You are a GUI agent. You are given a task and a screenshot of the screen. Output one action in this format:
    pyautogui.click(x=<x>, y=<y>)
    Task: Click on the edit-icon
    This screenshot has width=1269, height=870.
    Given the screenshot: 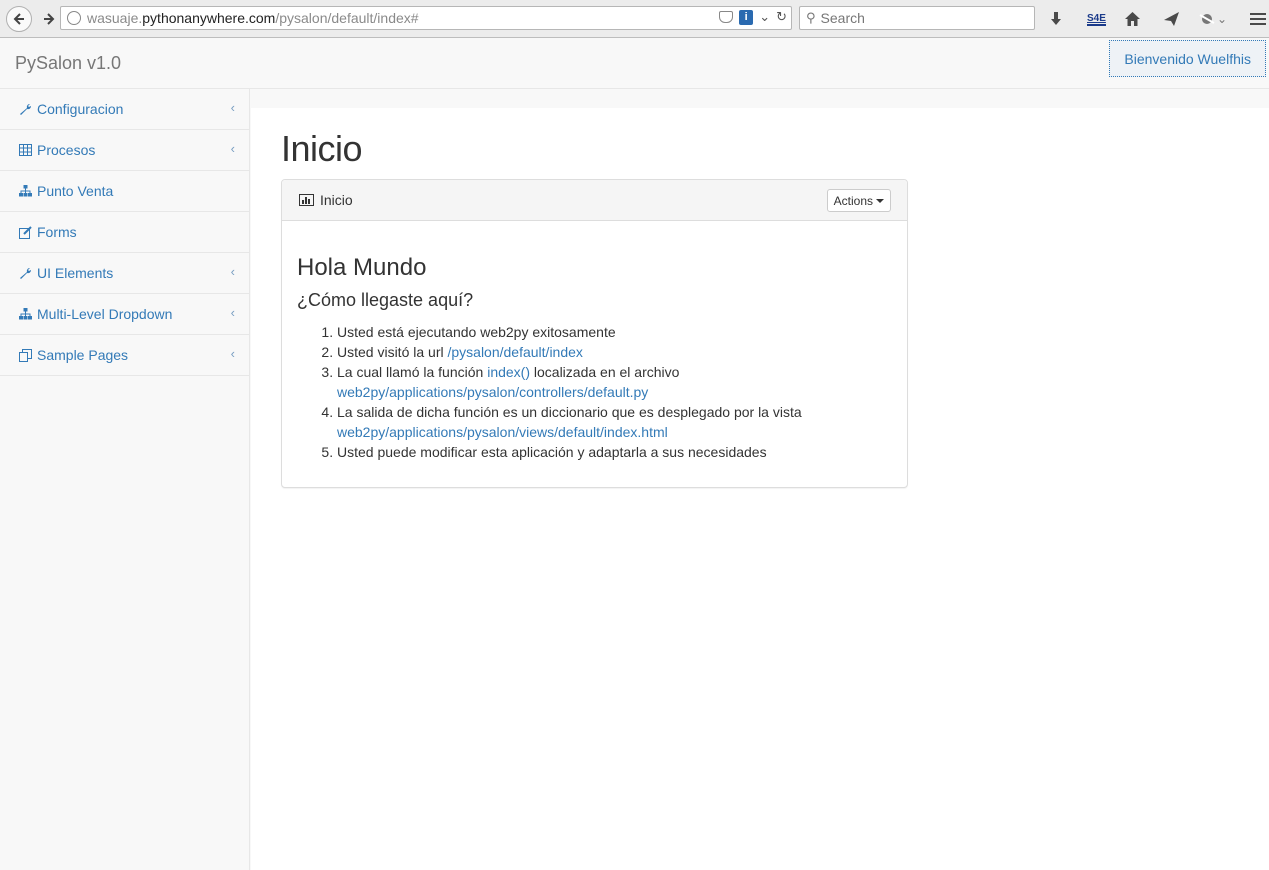 What is the action you would take?
    pyautogui.click(x=25, y=232)
    